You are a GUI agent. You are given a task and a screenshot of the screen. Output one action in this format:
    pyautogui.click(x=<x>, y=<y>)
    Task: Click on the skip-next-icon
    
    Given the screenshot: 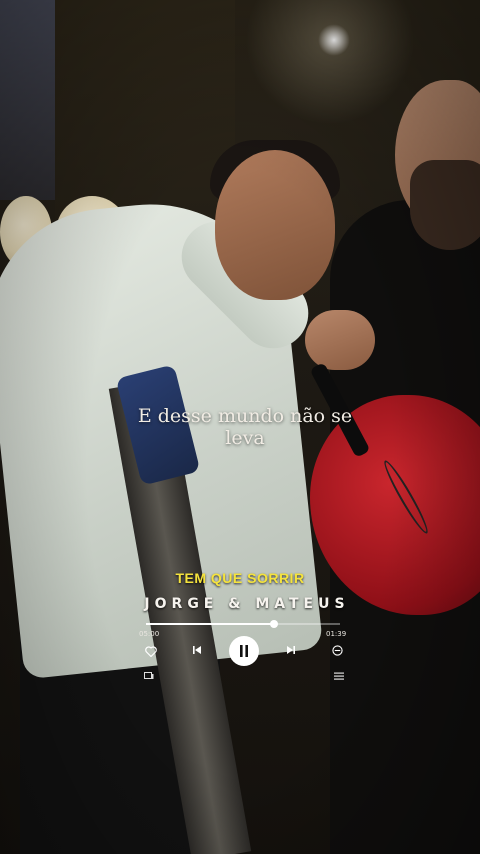 What is the action you would take?
    pyautogui.click(x=291, y=650)
    